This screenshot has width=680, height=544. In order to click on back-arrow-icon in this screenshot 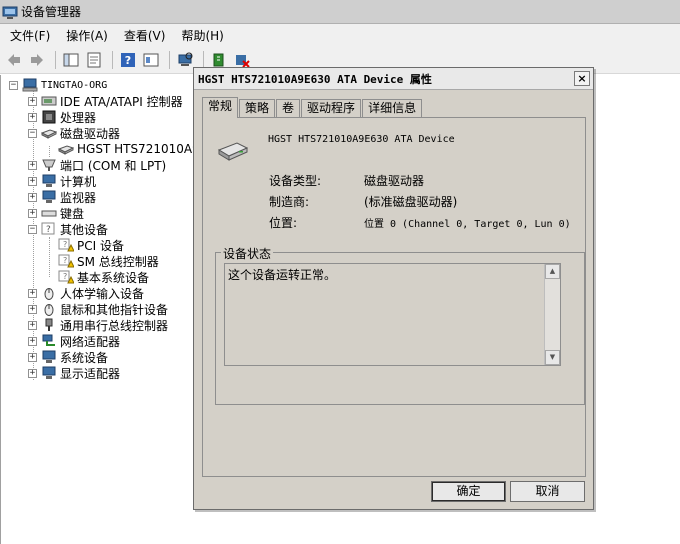, I will do `click(14, 60)`.